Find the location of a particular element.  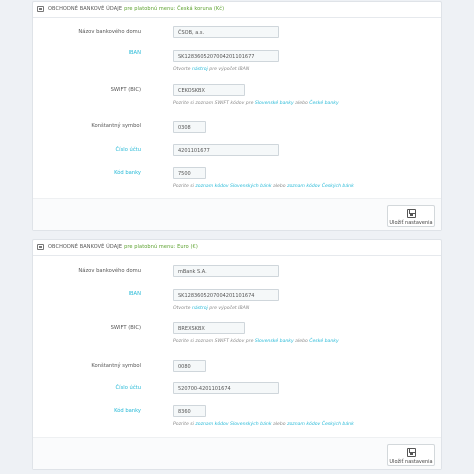

bank-name-field: ČSOB, a.s. is located at coordinates (226, 32).